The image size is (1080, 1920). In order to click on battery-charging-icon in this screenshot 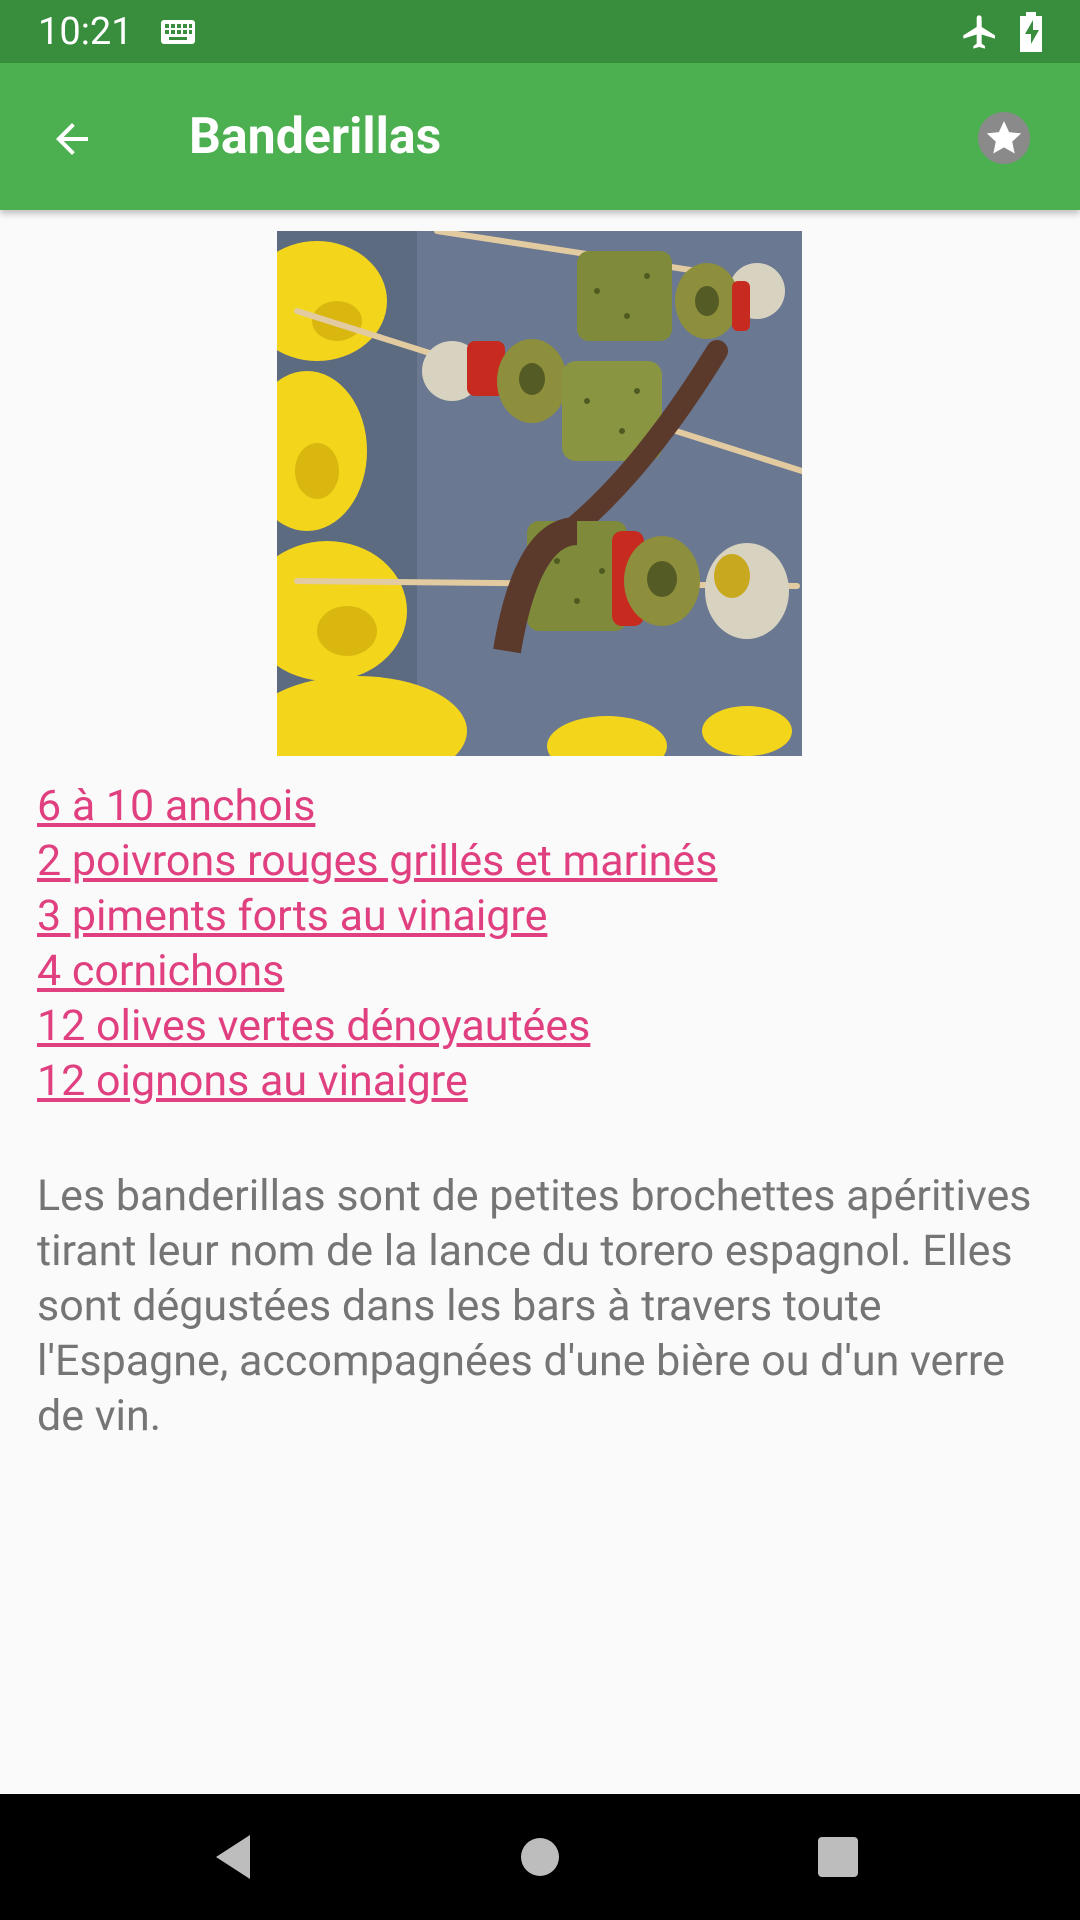, I will do `click(1031, 32)`.